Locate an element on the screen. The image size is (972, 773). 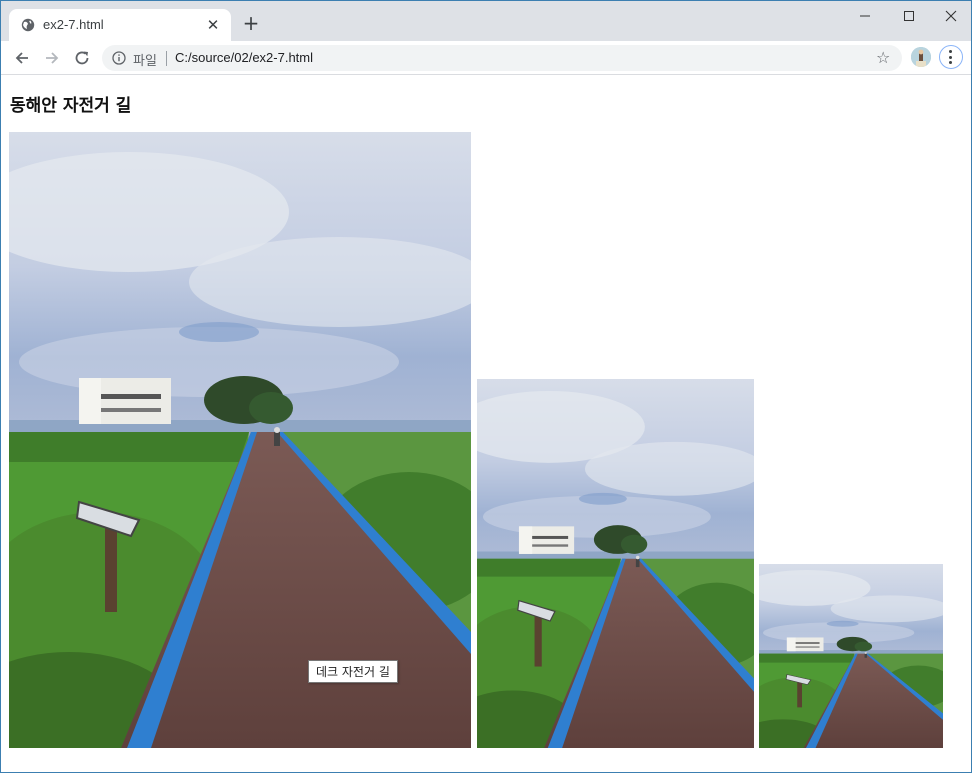
close-icon: ✕ is located at coordinates (213, 25).